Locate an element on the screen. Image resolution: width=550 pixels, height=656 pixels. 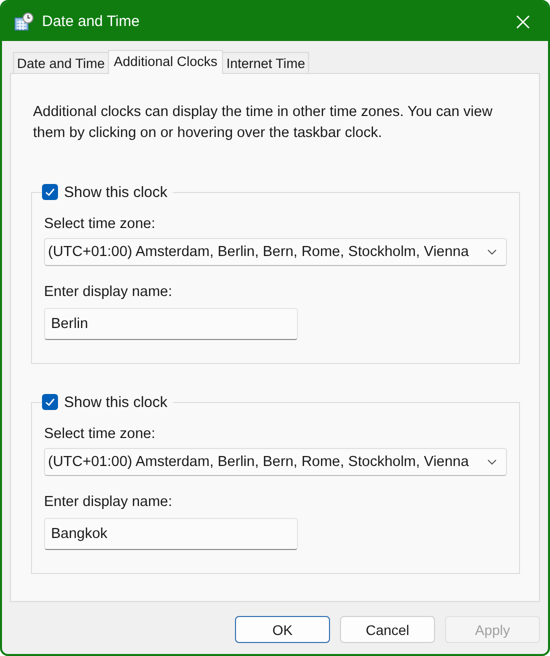
dialog-button: Cancel is located at coordinates (387, 629).